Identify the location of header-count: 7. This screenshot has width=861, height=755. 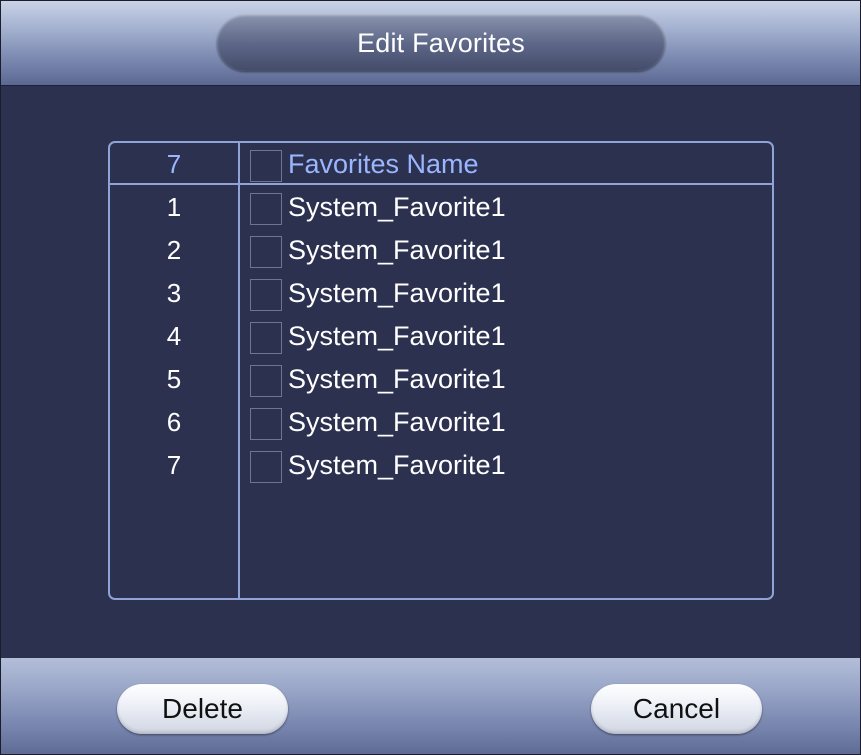
(174, 164).